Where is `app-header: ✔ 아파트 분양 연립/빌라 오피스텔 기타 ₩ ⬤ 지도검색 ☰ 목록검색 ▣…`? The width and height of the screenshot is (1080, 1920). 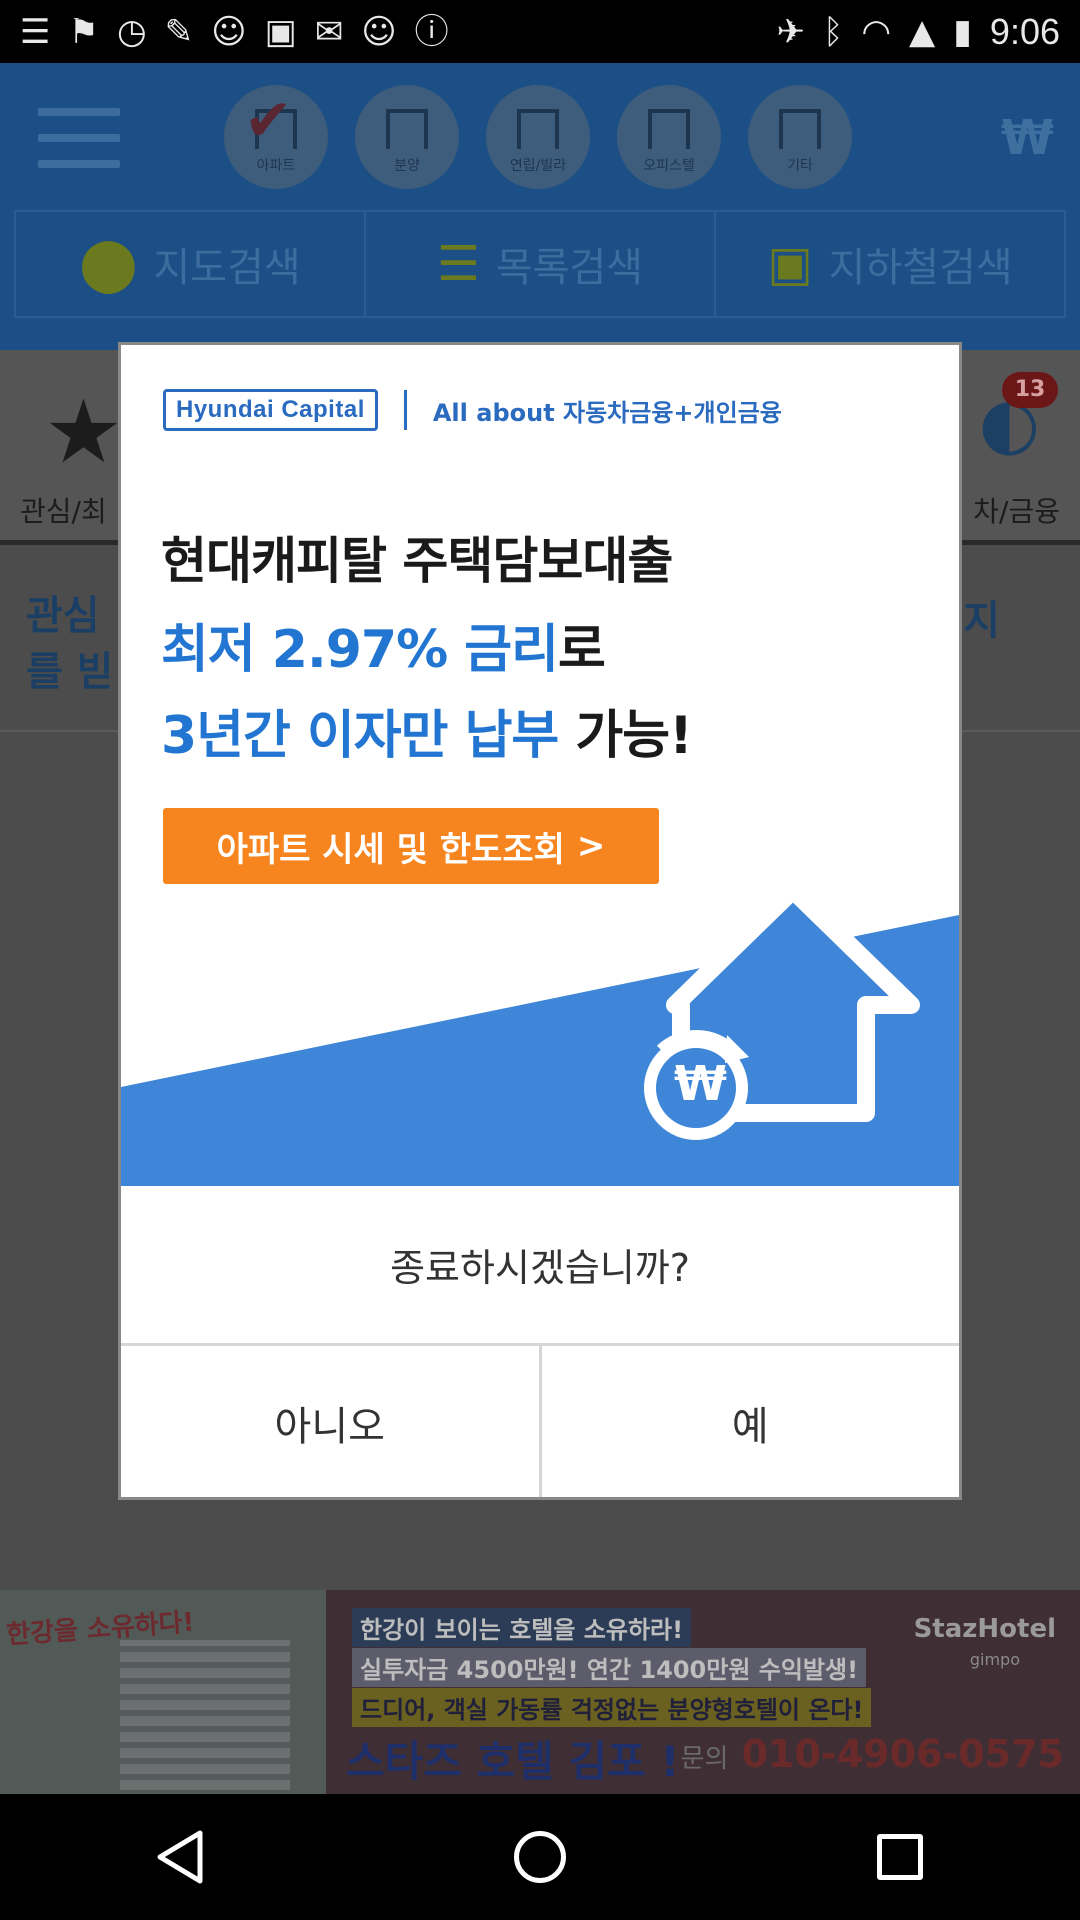
app-header: ✔ 아파트 분양 연립/빌라 오피스텔 기타 ₩ ⬤ 지도검색 ☰ 목록검색 ▣… is located at coordinates (540, 206).